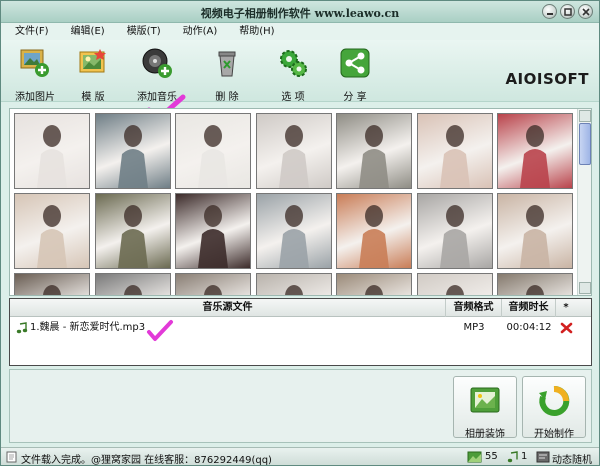 Image resolution: width=600 pixels, height=466 pixels. What do you see at coordinates (585, 288) in the screenshot?
I see `scroll-down-arrow-icon` at bounding box center [585, 288].